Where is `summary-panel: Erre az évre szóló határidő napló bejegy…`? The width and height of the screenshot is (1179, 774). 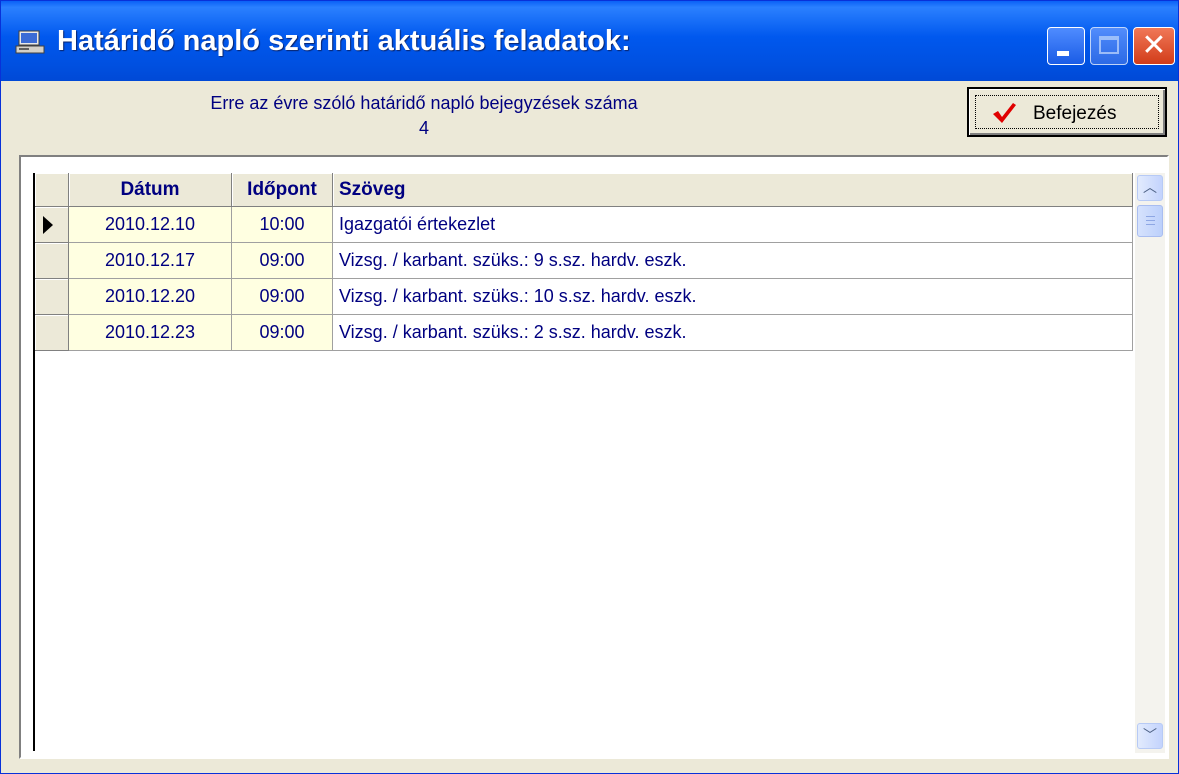 summary-panel: Erre az évre szóló határidő napló bejegy… is located at coordinates (590, 117).